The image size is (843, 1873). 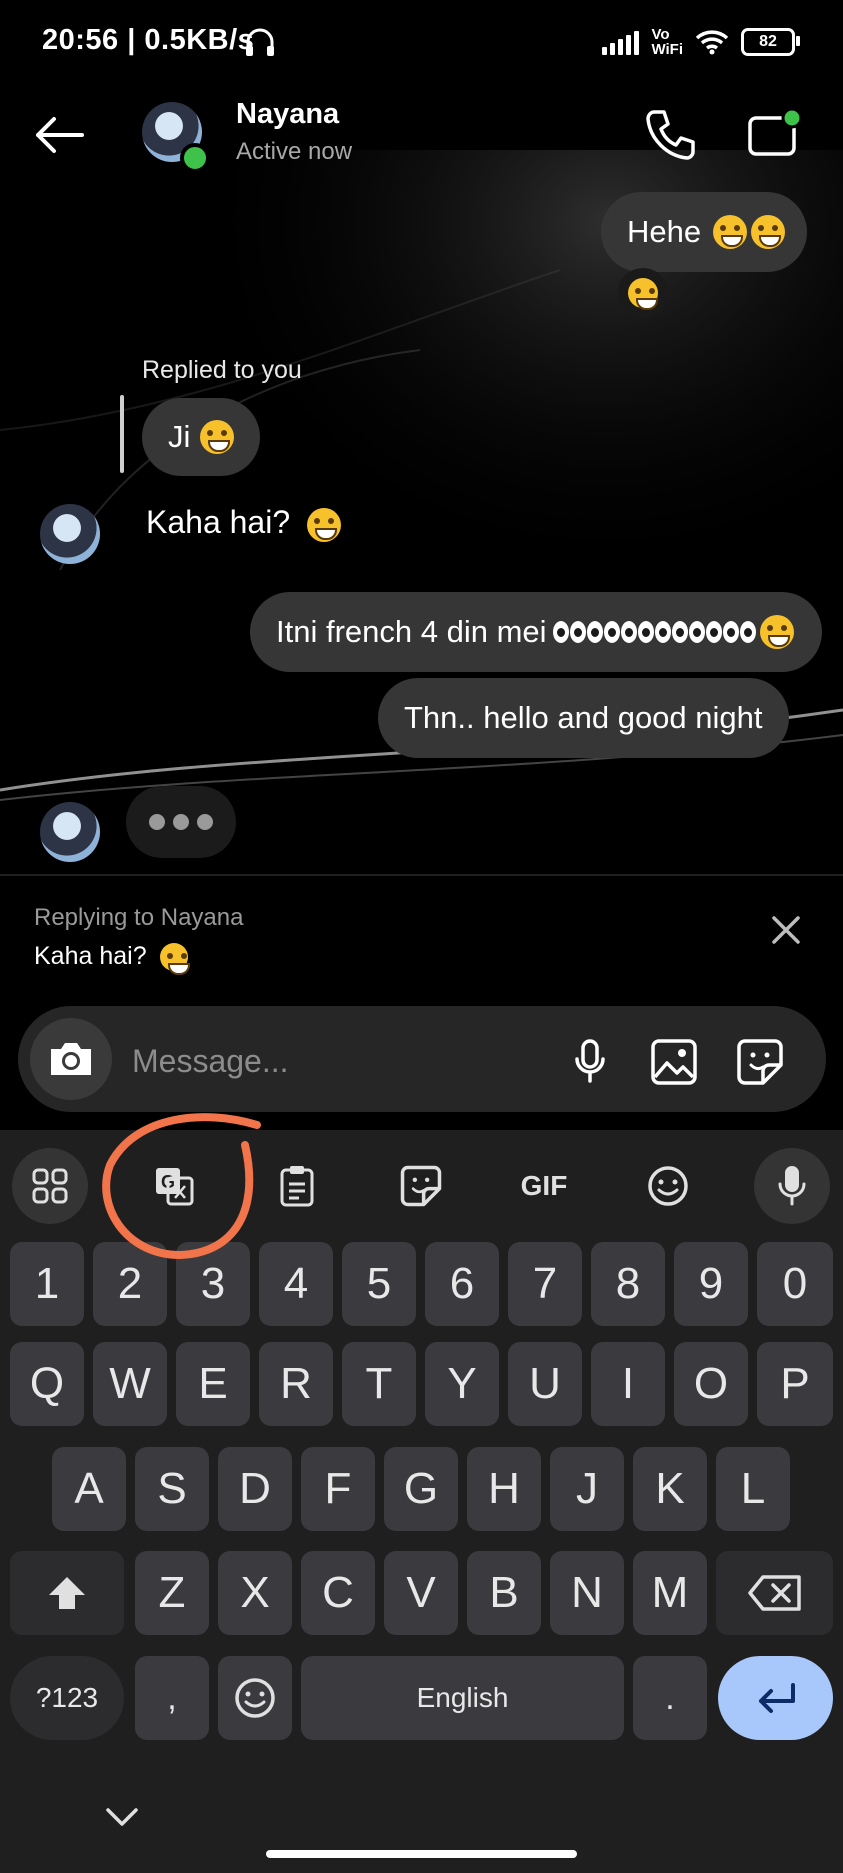 What do you see at coordinates (462, 1384) in the screenshot?
I see `key-y: Y` at bounding box center [462, 1384].